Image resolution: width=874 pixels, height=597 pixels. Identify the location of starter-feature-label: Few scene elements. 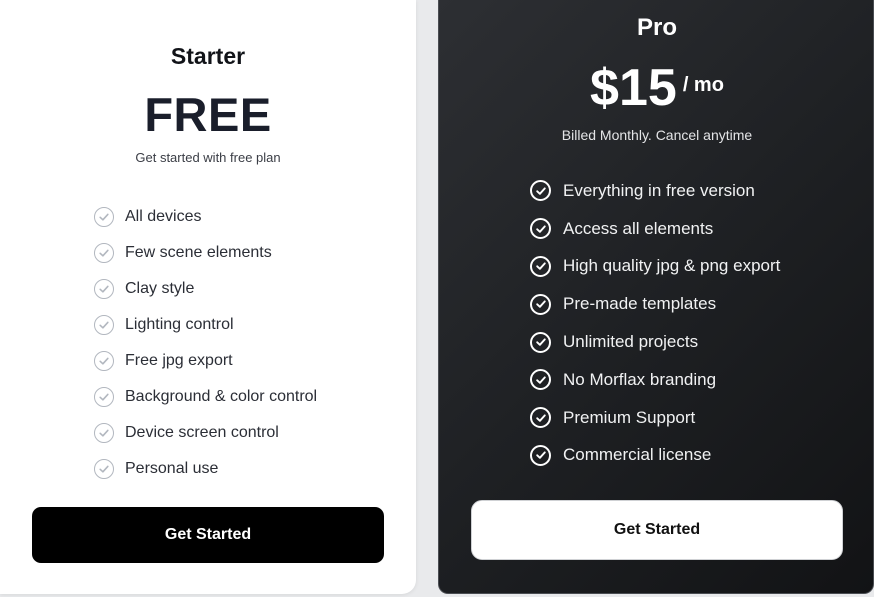
(198, 252).